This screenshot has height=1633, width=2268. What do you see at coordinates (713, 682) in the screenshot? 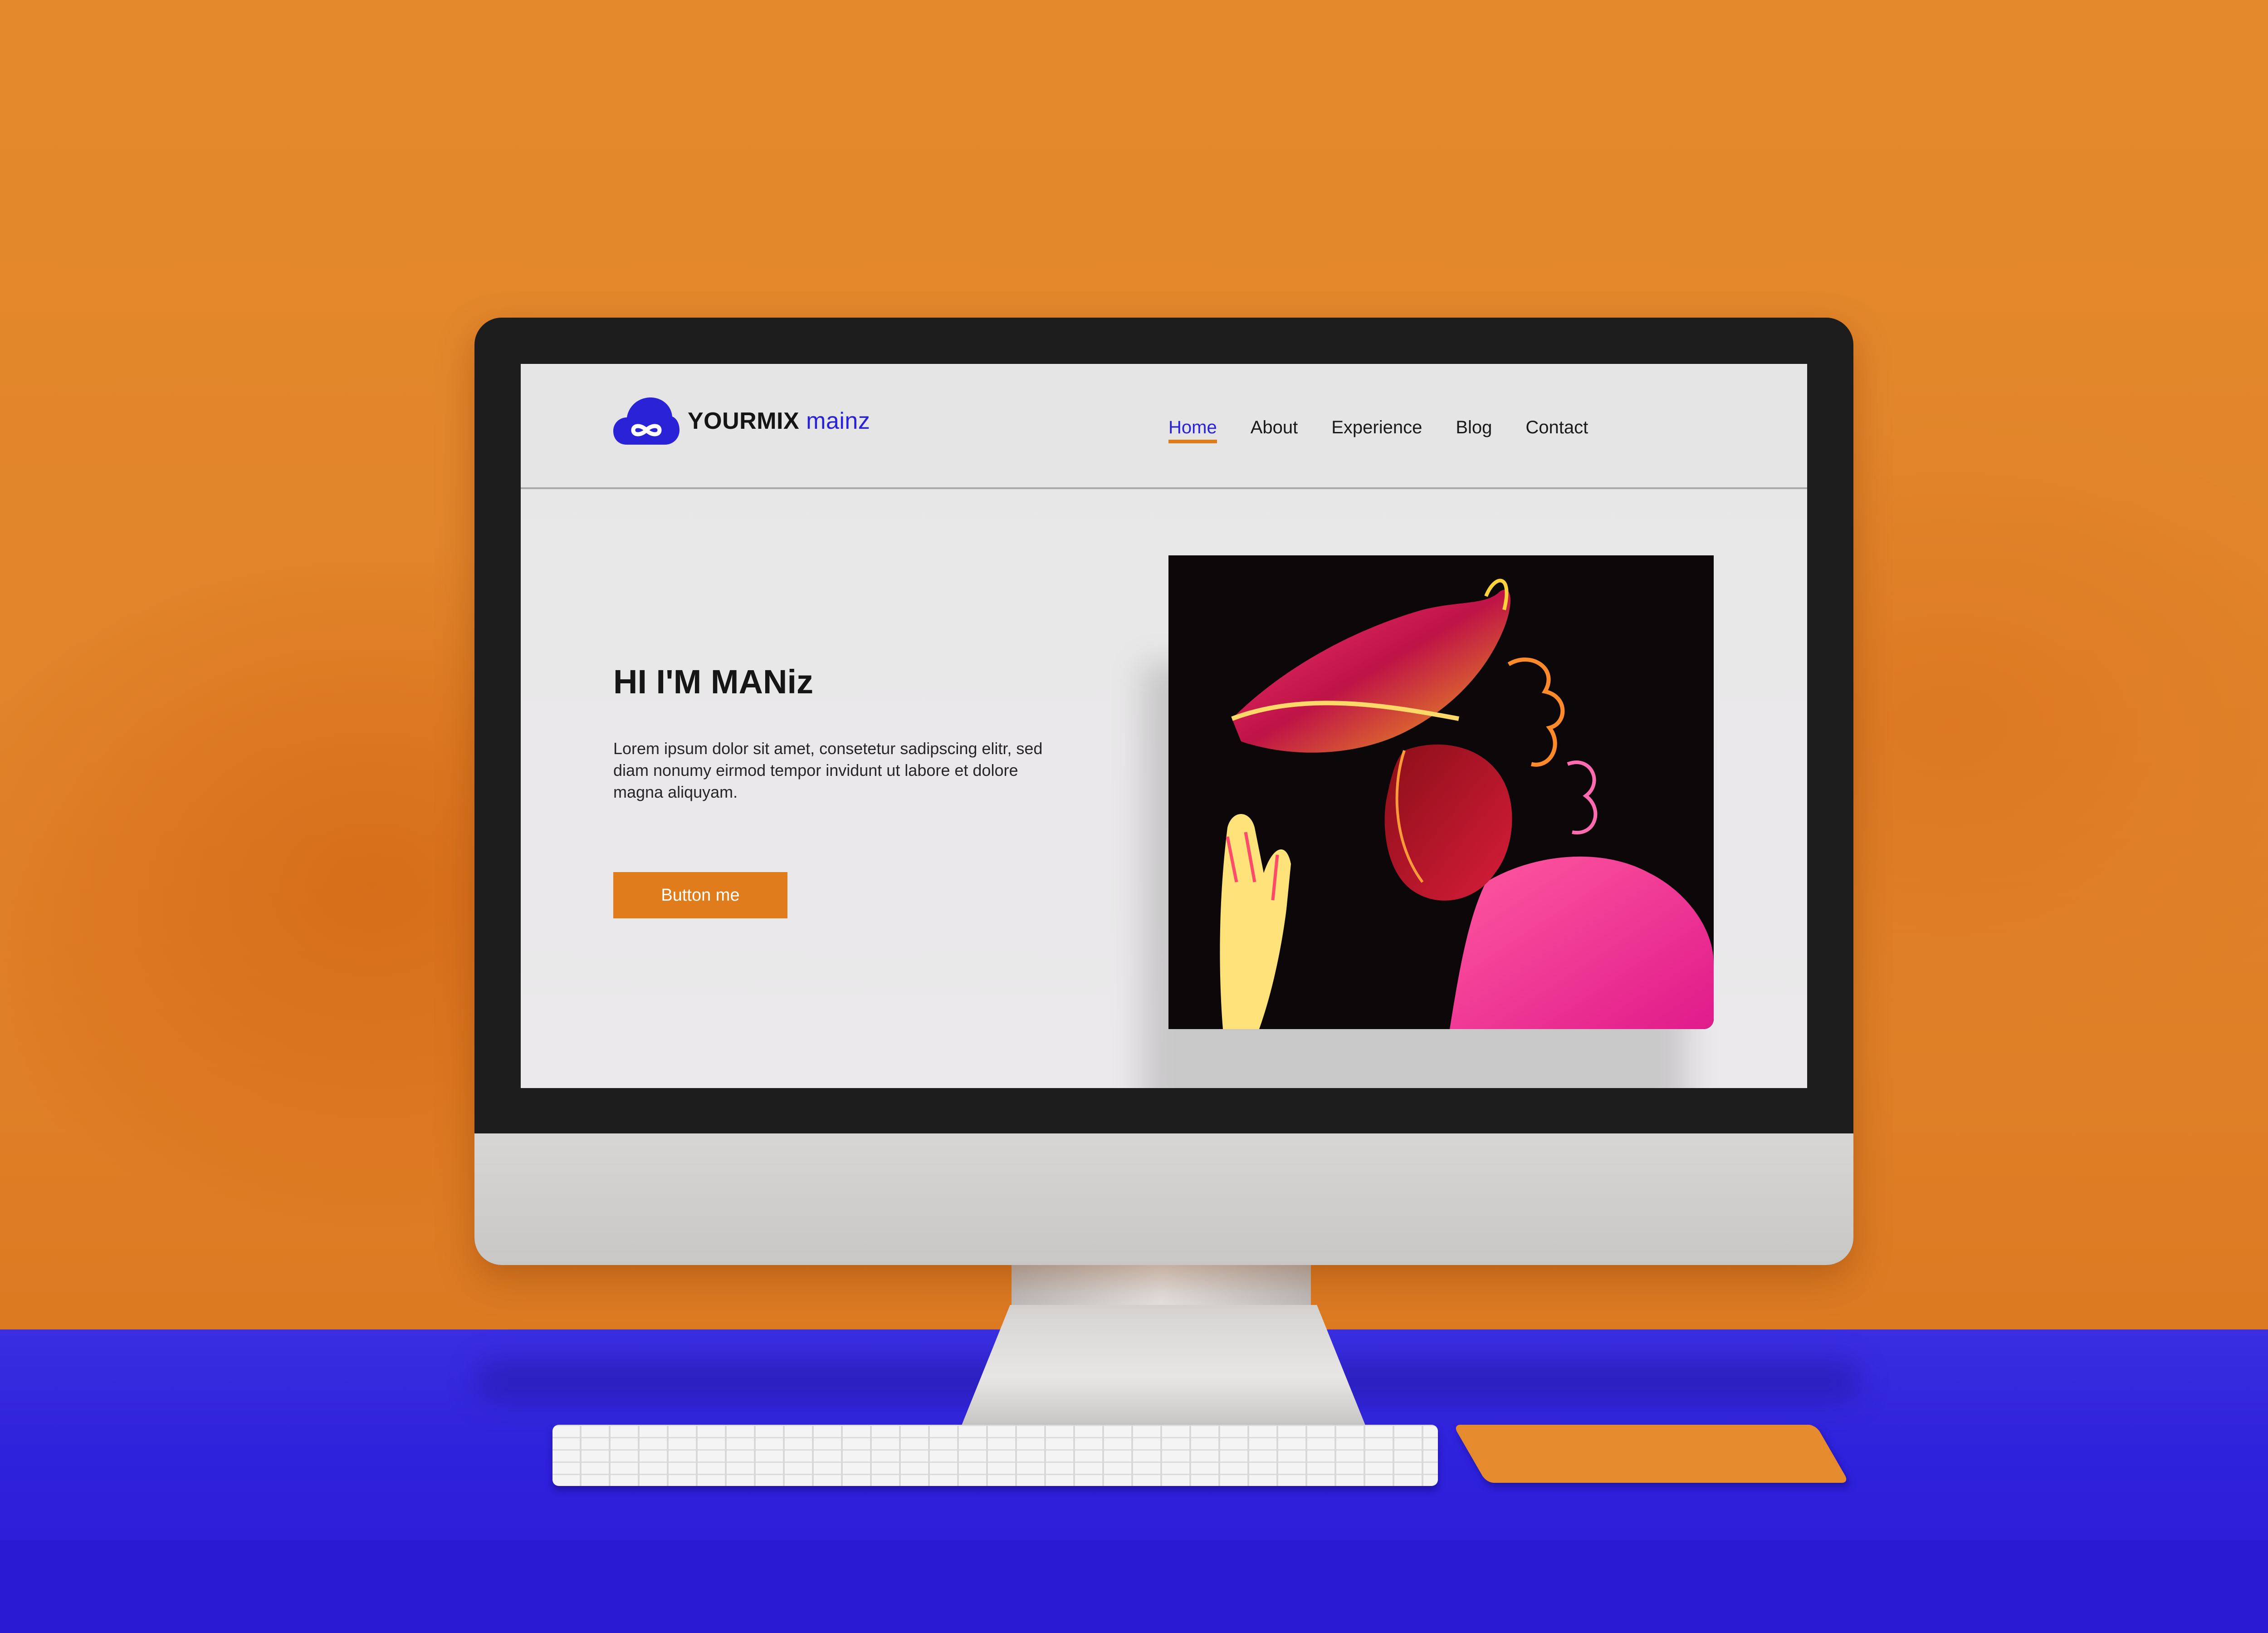
I see `hero-title: HI I'M MANiz` at bounding box center [713, 682].